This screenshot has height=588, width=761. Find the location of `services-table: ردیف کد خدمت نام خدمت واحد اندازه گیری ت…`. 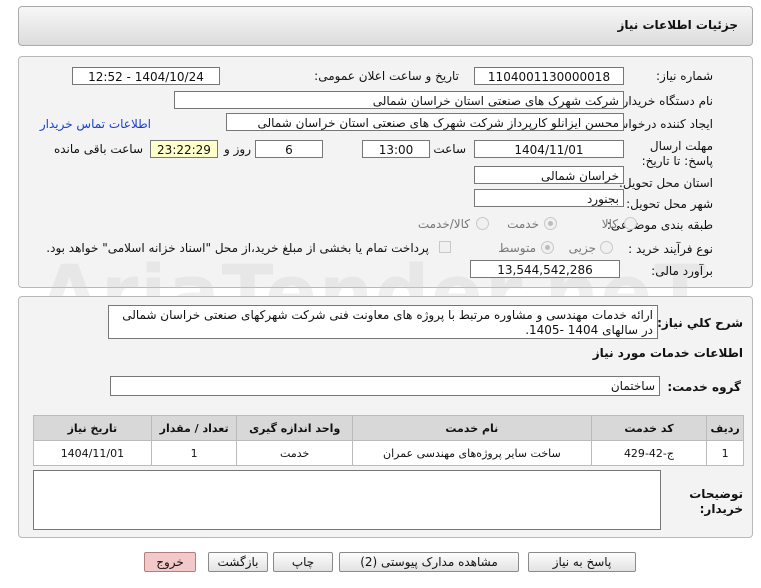

services-table: ردیف کد خدمت نام خدمت واحد اندازه گیری ت… is located at coordinates (388, 440).